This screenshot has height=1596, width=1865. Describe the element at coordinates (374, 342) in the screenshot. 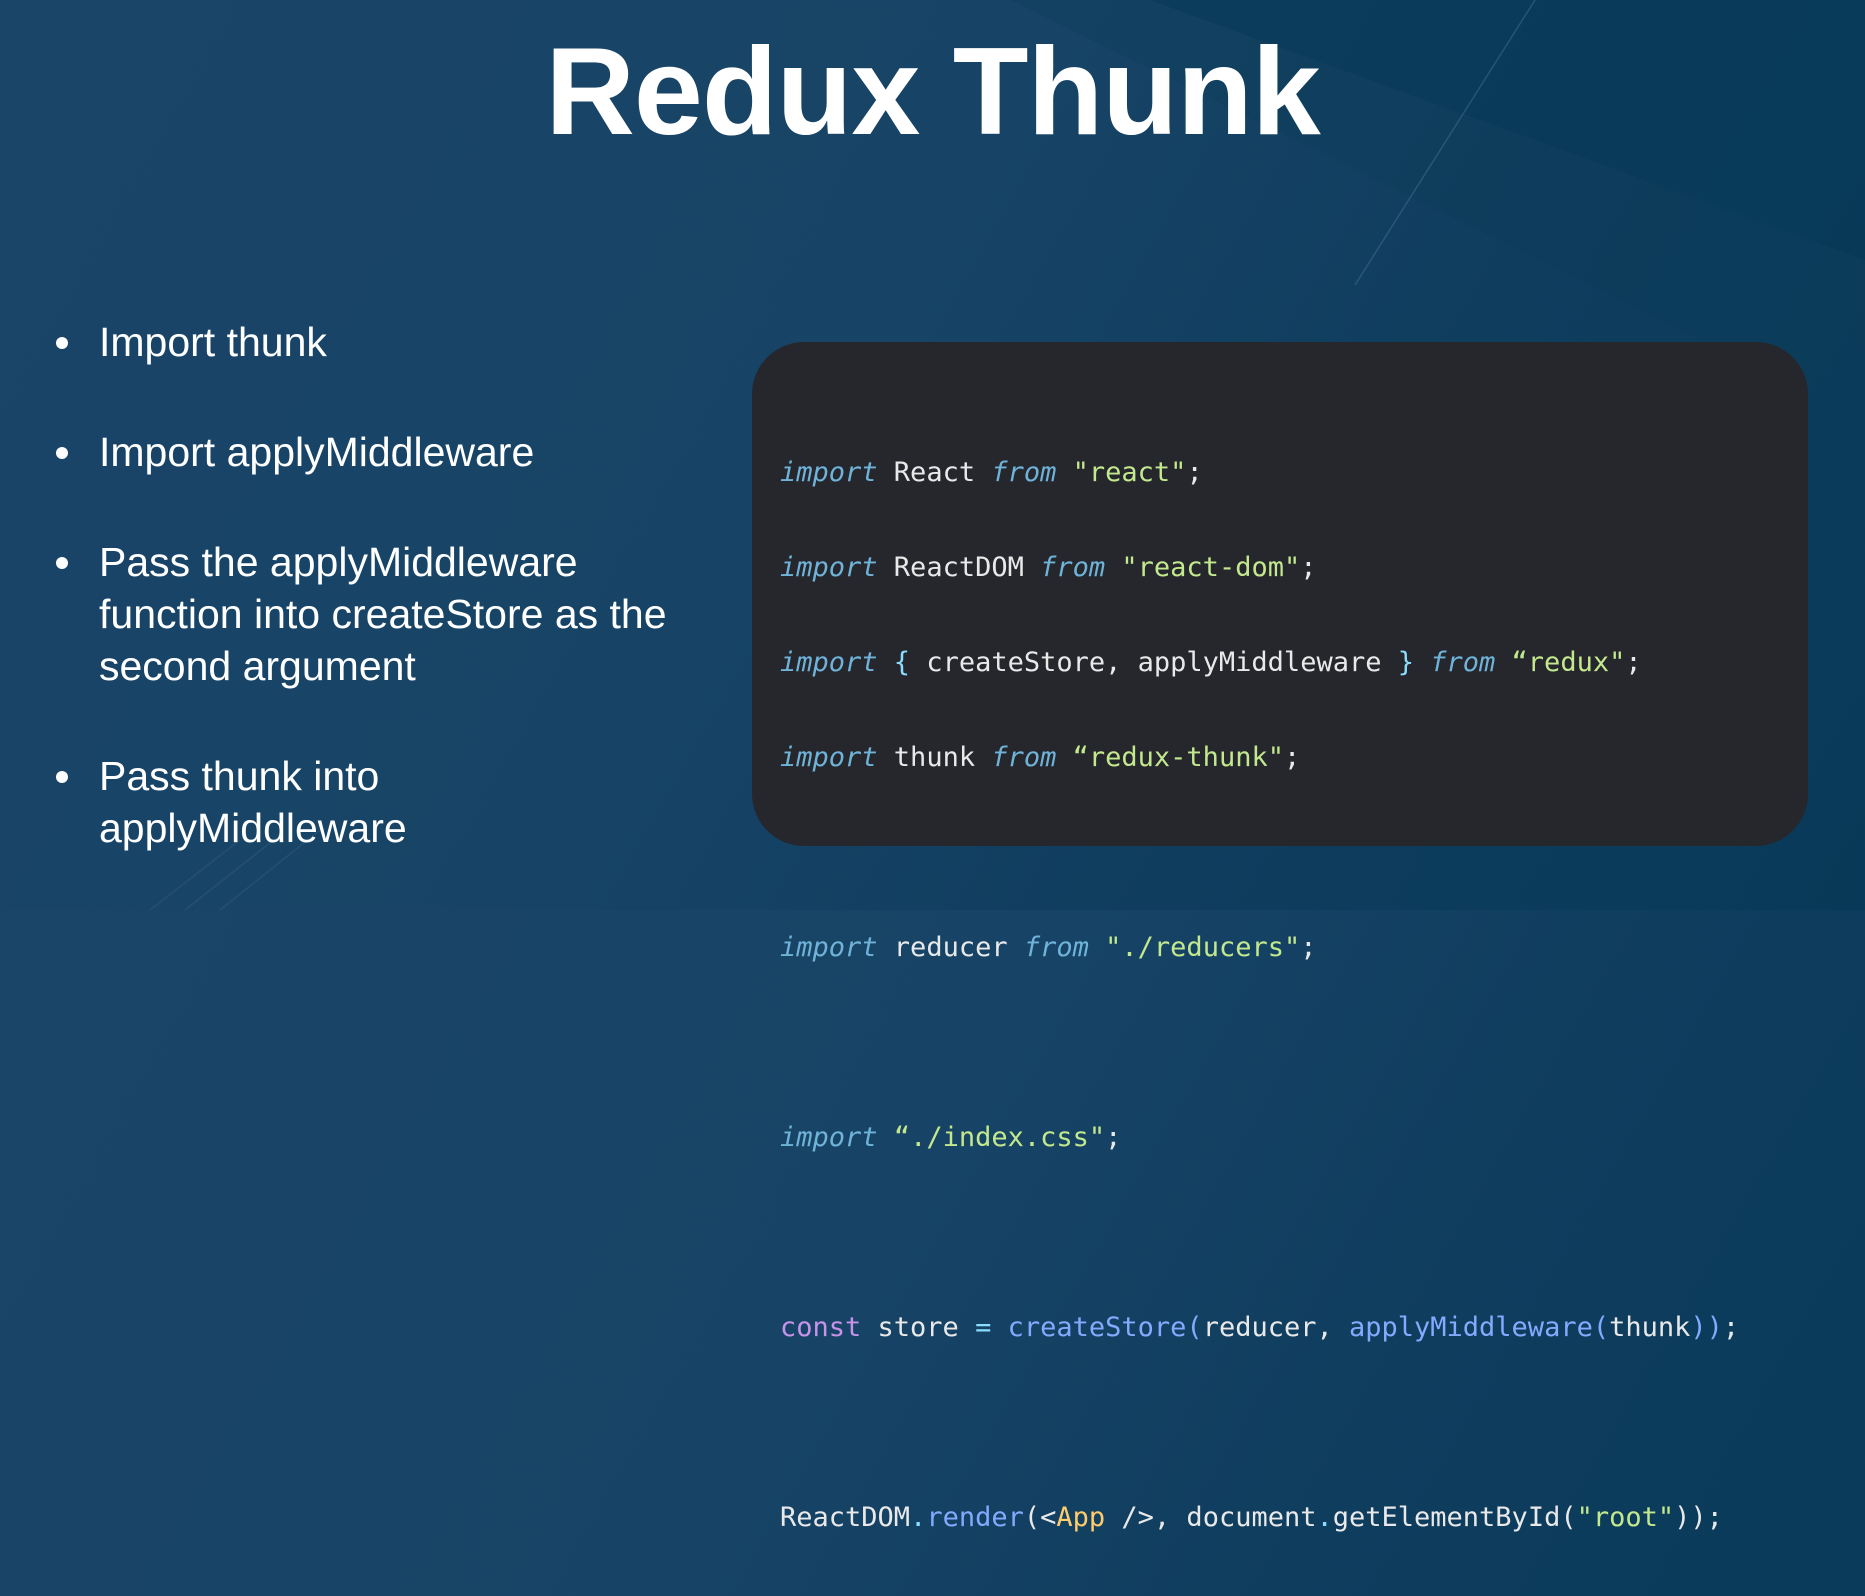

I see `bullet-item: Import thunk` at that location.